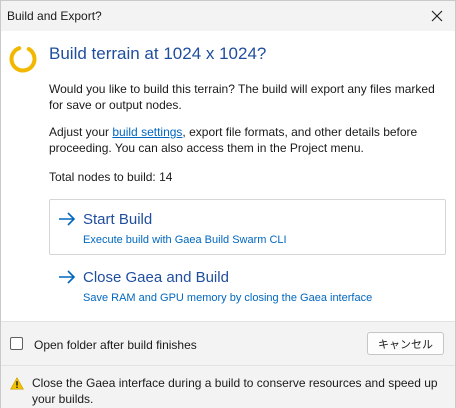  I want to click on dialog-heading: Build terrain at 1024 x 1024?, so click(158, 53).